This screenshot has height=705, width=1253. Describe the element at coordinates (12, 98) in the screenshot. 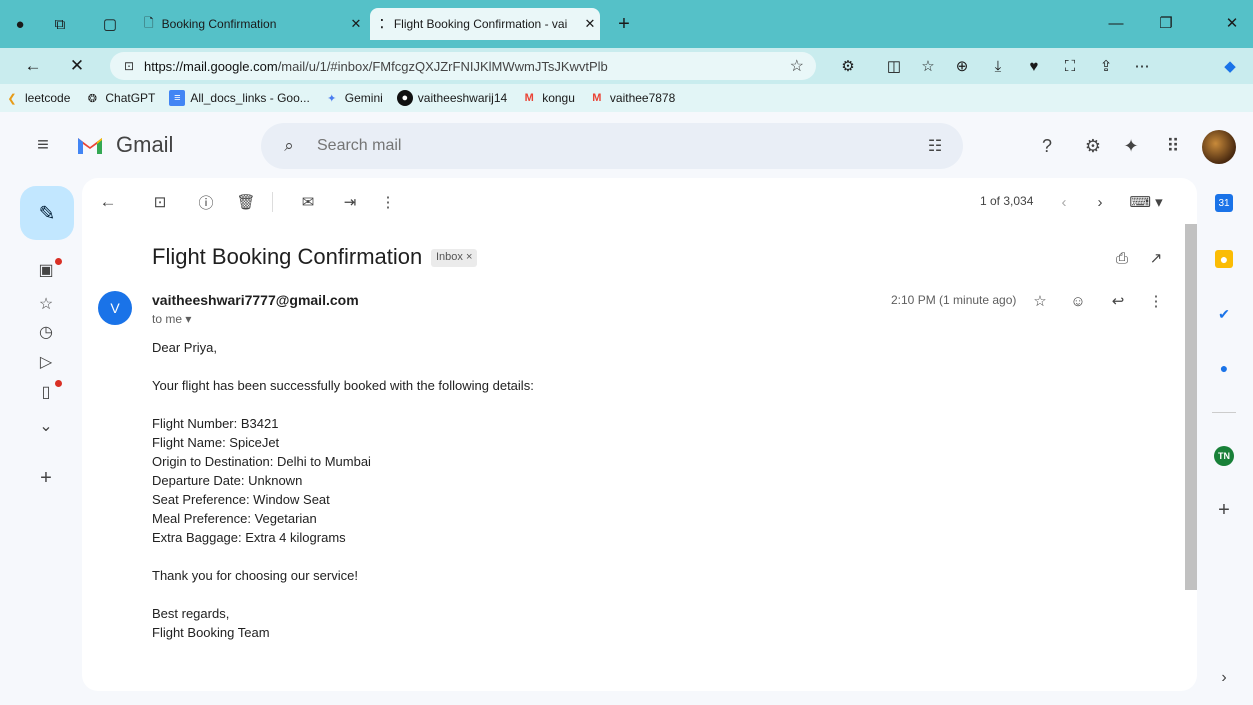

I see `leetcode-icon: ❮` at that location.